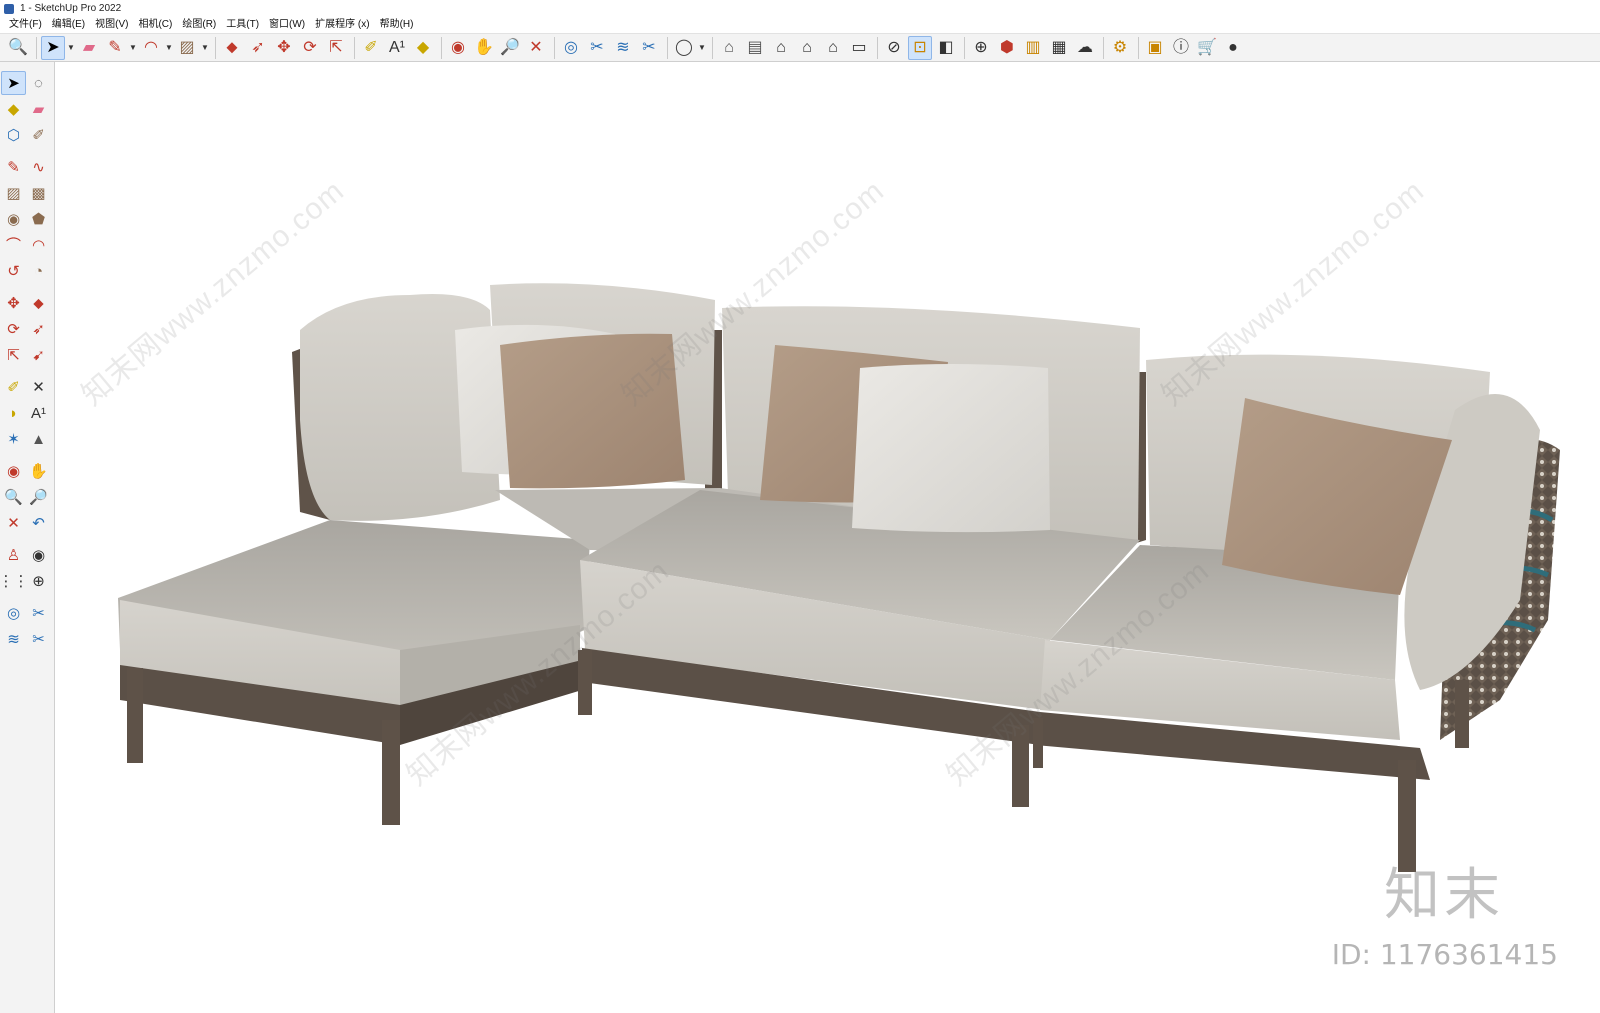  I want to click on cloud-button: ☁, so click(1085, 48).